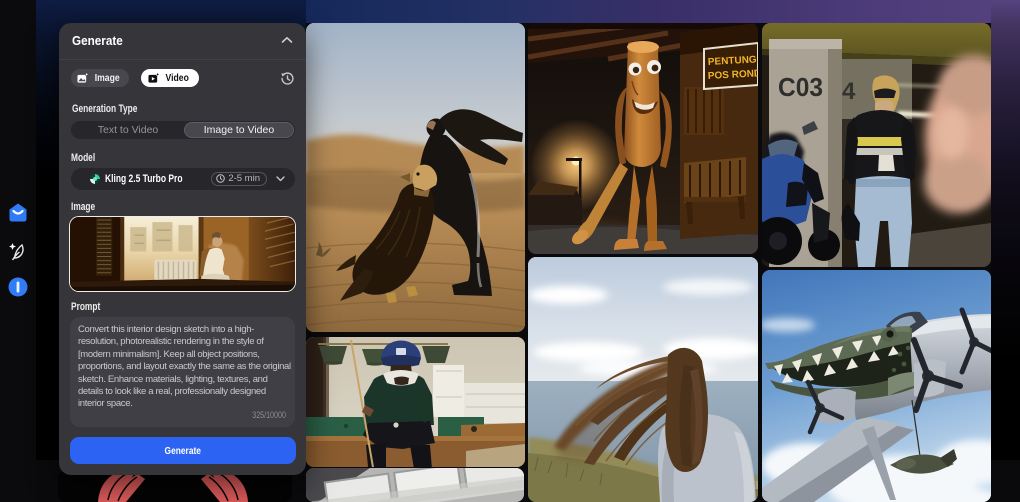 This screenshot has height=502, width=1020. Describe the element at coordinates (800, 87) in the screenshot. I see `svg-text: C03` at that location.